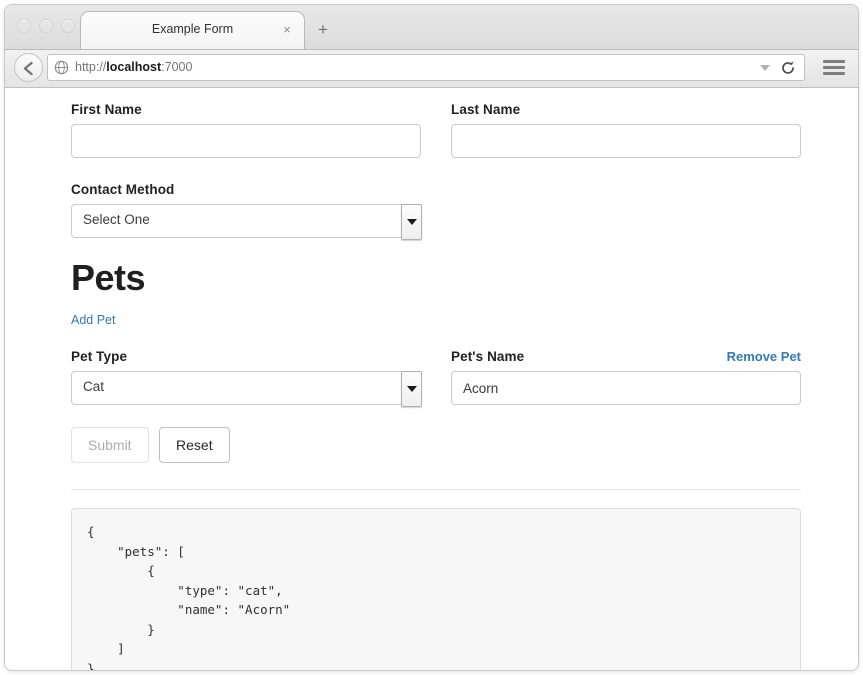 This screenshot has height=675, width=863. I want to click on pet-type-value: Cat, so click(94, 386).